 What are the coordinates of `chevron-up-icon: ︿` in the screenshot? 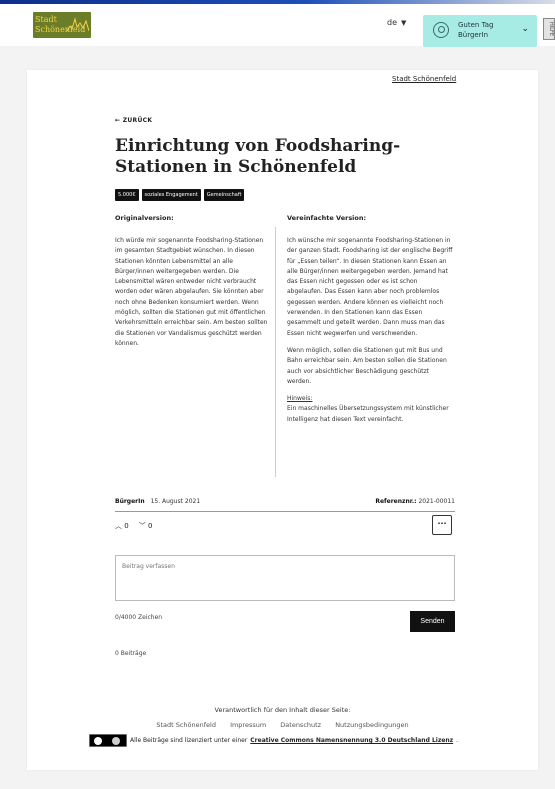 It's located at (118, 526).